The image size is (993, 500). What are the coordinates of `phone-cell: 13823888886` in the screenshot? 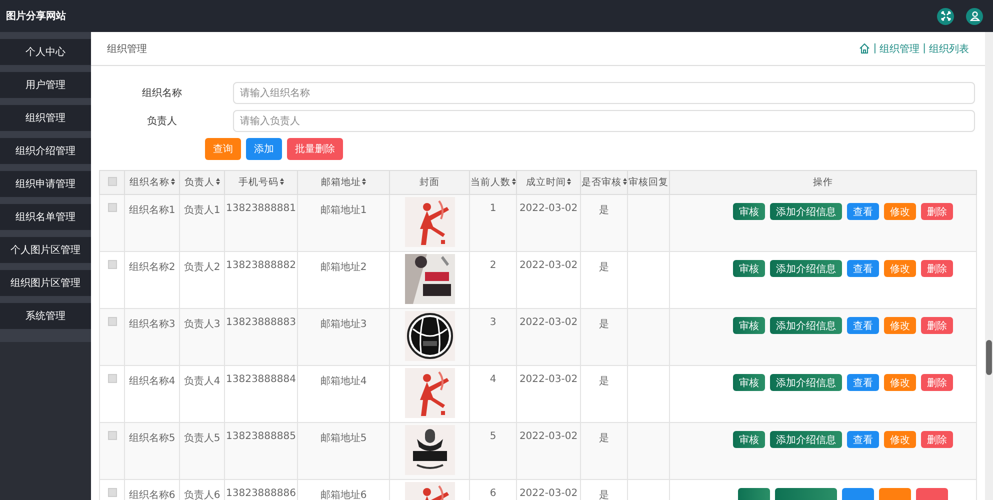 It's located at (261, 493).